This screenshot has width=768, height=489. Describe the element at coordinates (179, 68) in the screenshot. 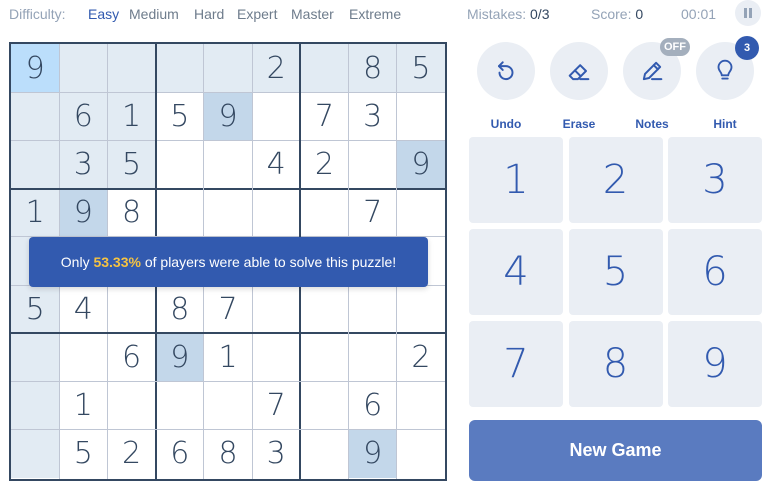

I see `board-cell-r1c4` at that location.